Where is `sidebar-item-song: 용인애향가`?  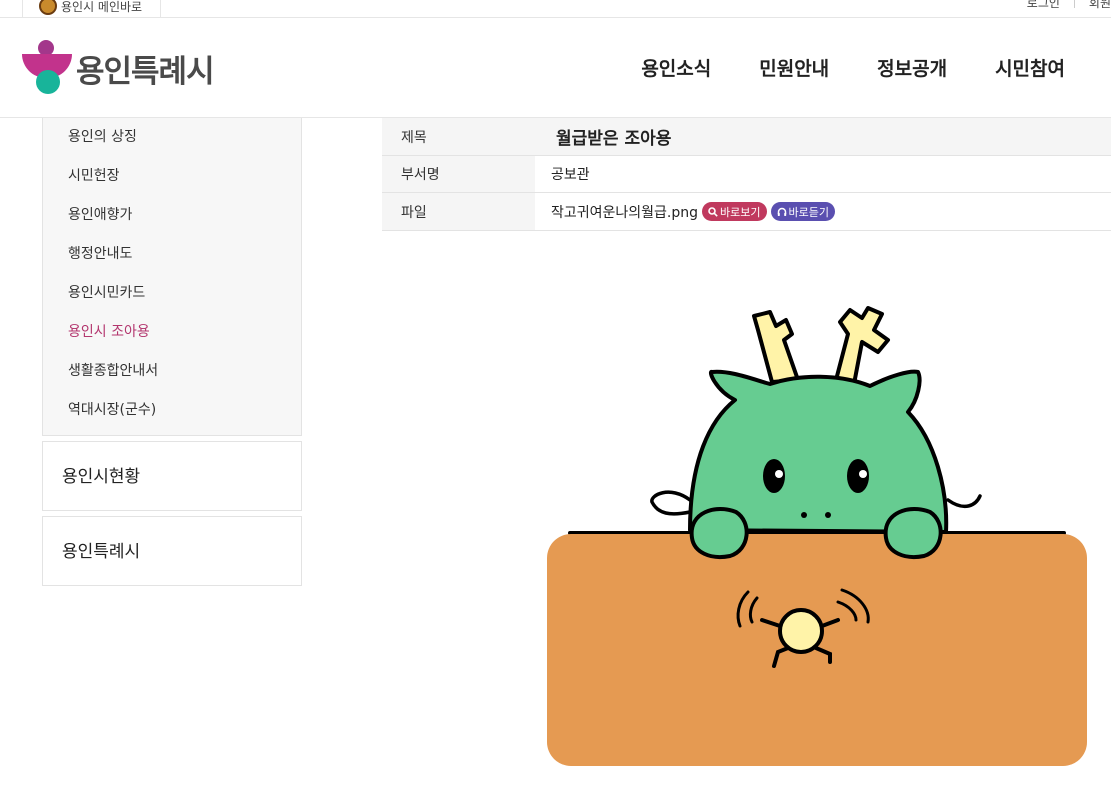 sidebar-item-song: 용인애향가 is located at coordinates (172, 220).